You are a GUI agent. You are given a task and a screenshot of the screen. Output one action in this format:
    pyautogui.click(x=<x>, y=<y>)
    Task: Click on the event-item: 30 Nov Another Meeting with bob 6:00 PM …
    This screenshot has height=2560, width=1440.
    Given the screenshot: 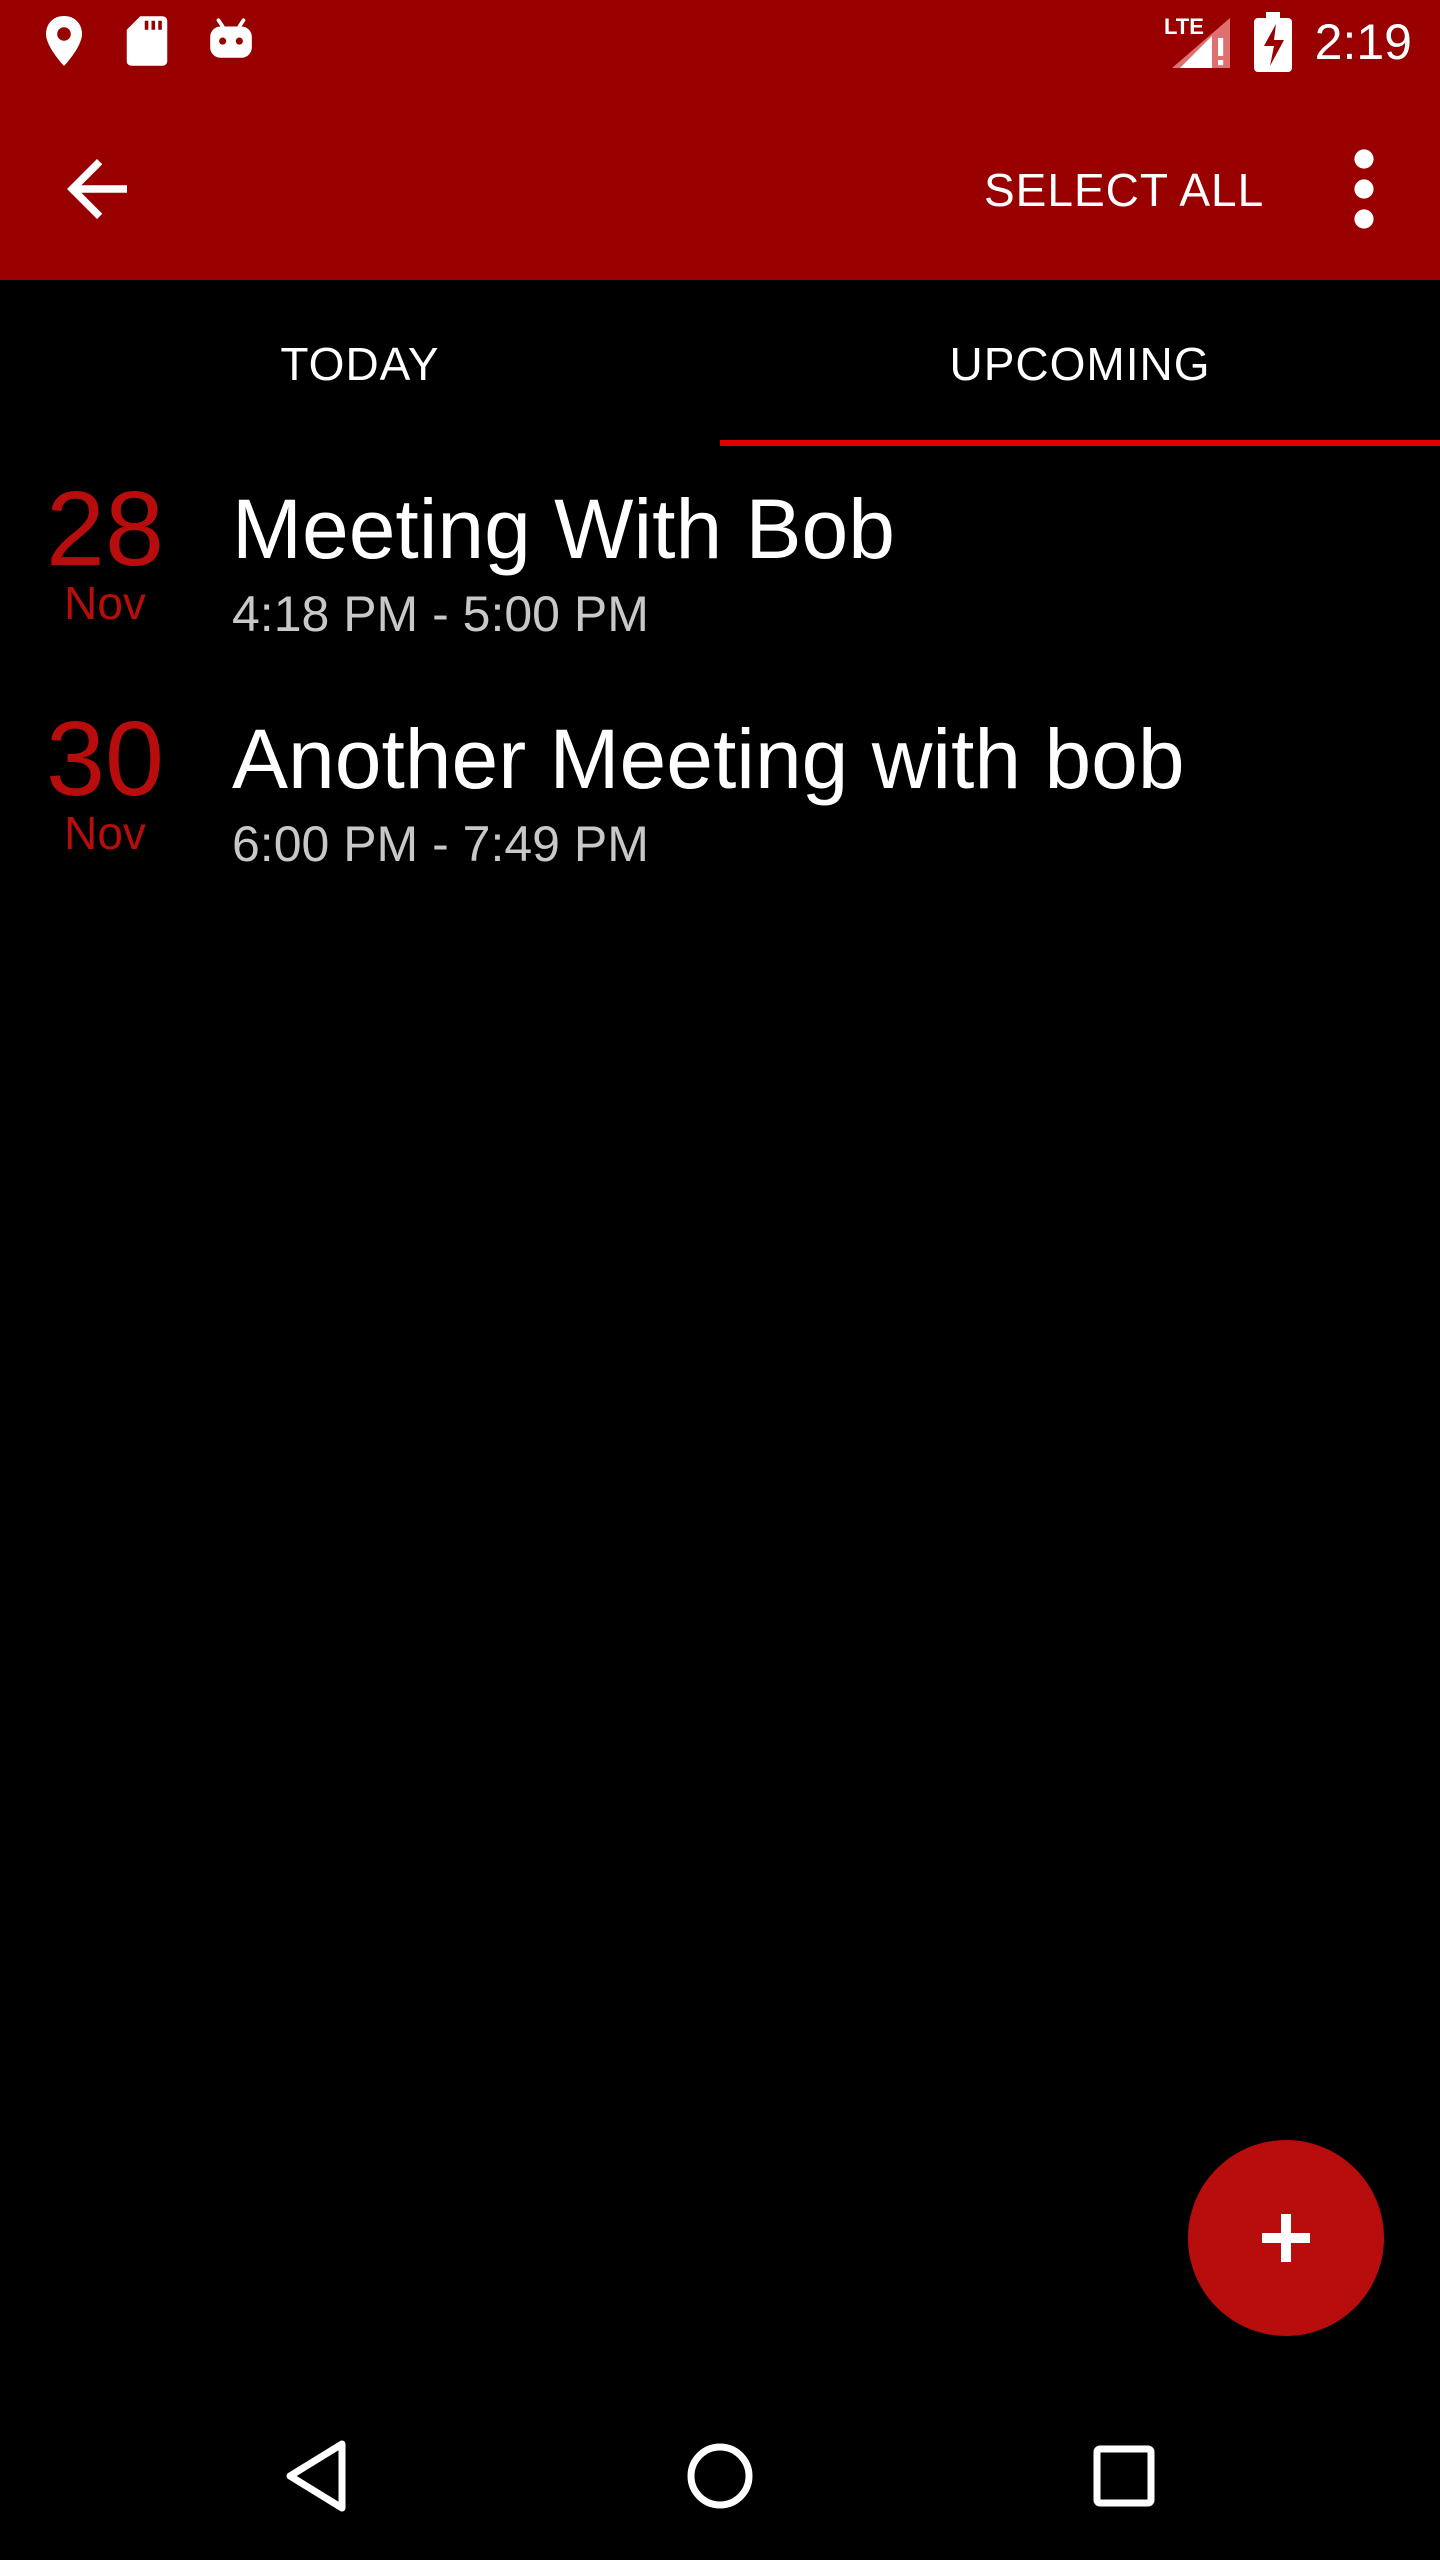 What is the action you would take?
    pyautogui.click(x=720, y=810)
    